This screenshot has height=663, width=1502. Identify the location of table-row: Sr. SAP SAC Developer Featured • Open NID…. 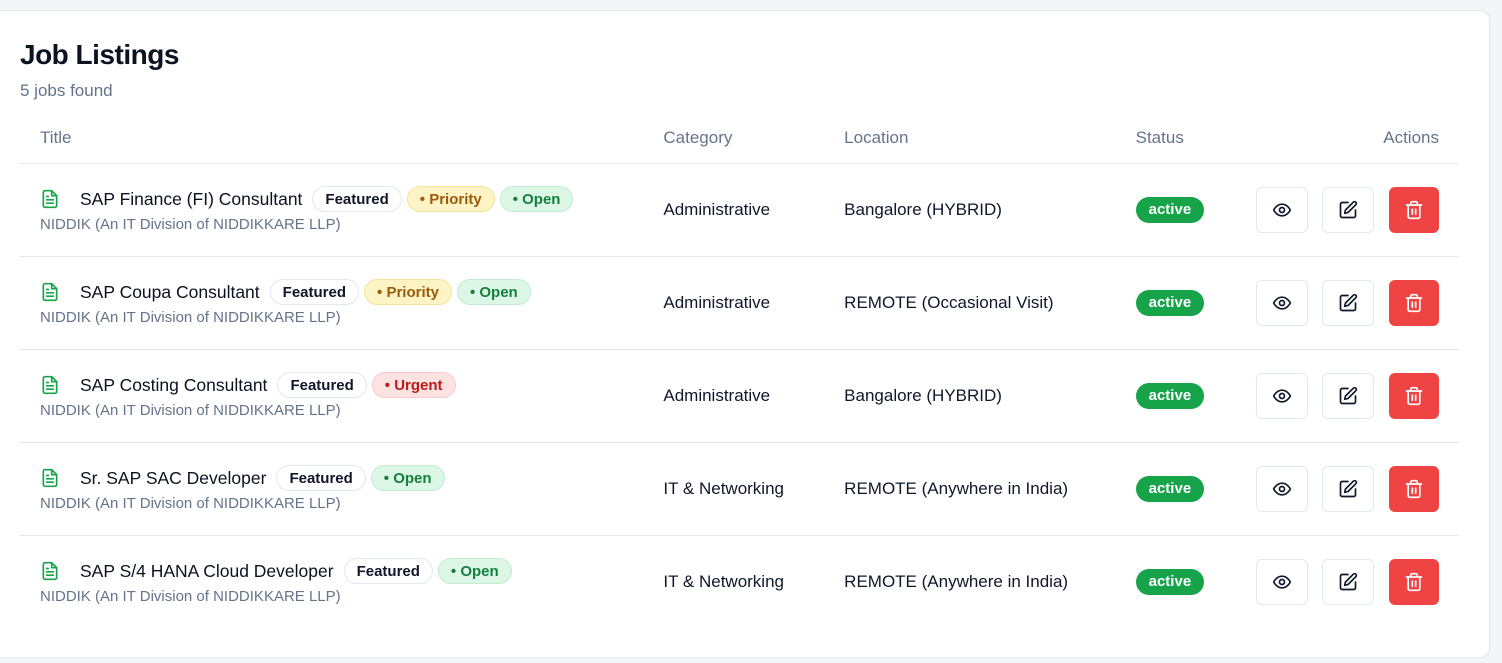
(739, 489).